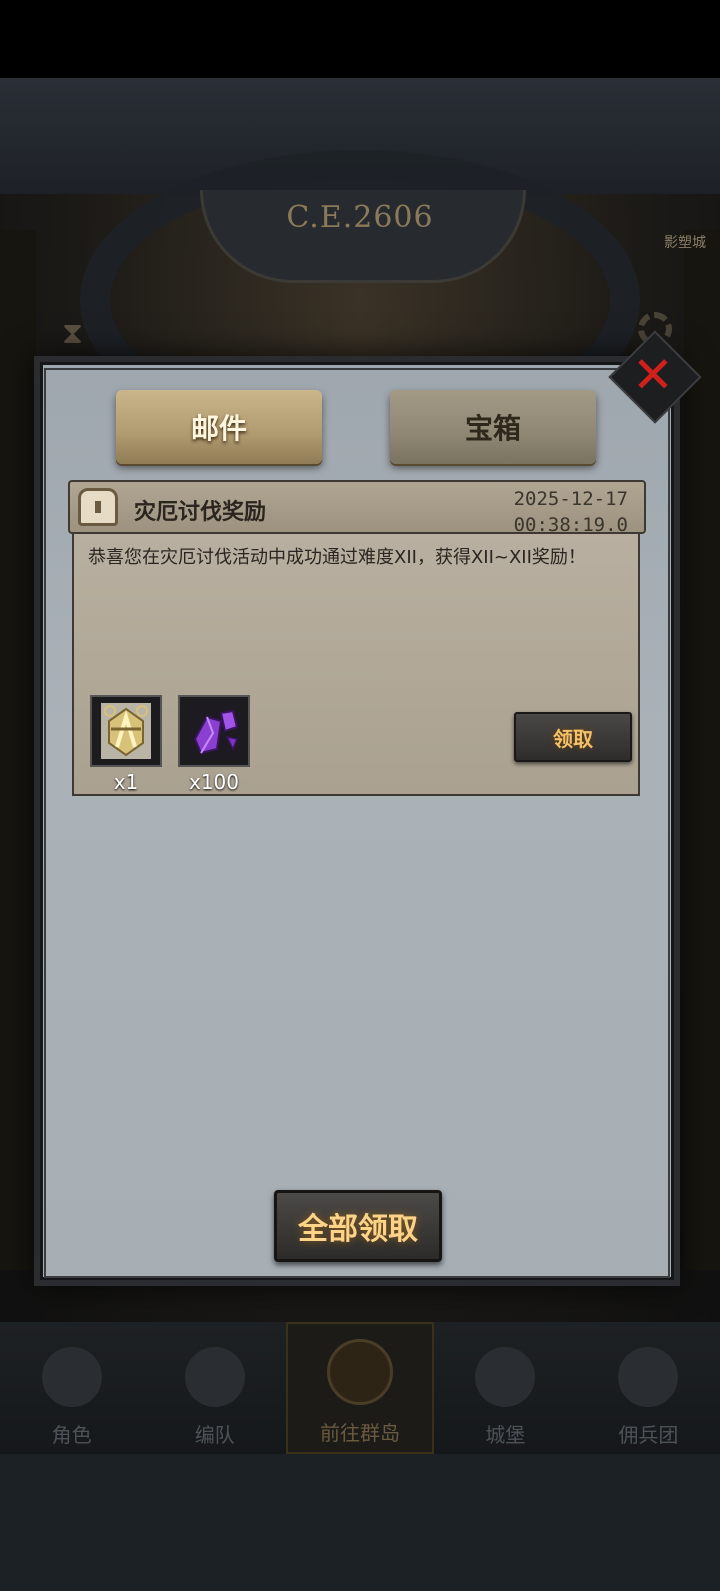 The width and height of the screenshot is (720, 1591). I want to click on tab-chest: 宝箱, so click(493, 427).